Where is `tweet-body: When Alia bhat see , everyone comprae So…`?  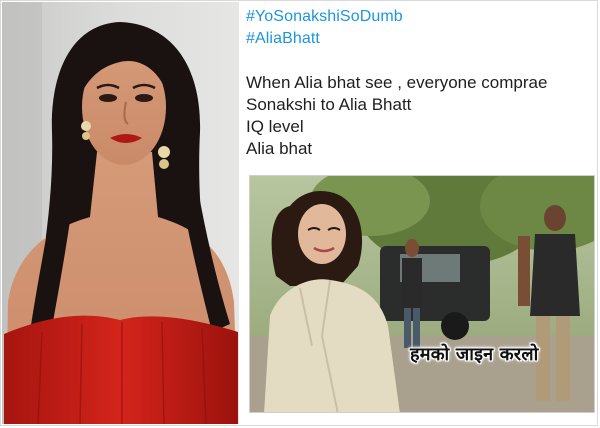 tweet-body: When Alia bhat see , everyone comprae So… is located at coordinates (421, 116).